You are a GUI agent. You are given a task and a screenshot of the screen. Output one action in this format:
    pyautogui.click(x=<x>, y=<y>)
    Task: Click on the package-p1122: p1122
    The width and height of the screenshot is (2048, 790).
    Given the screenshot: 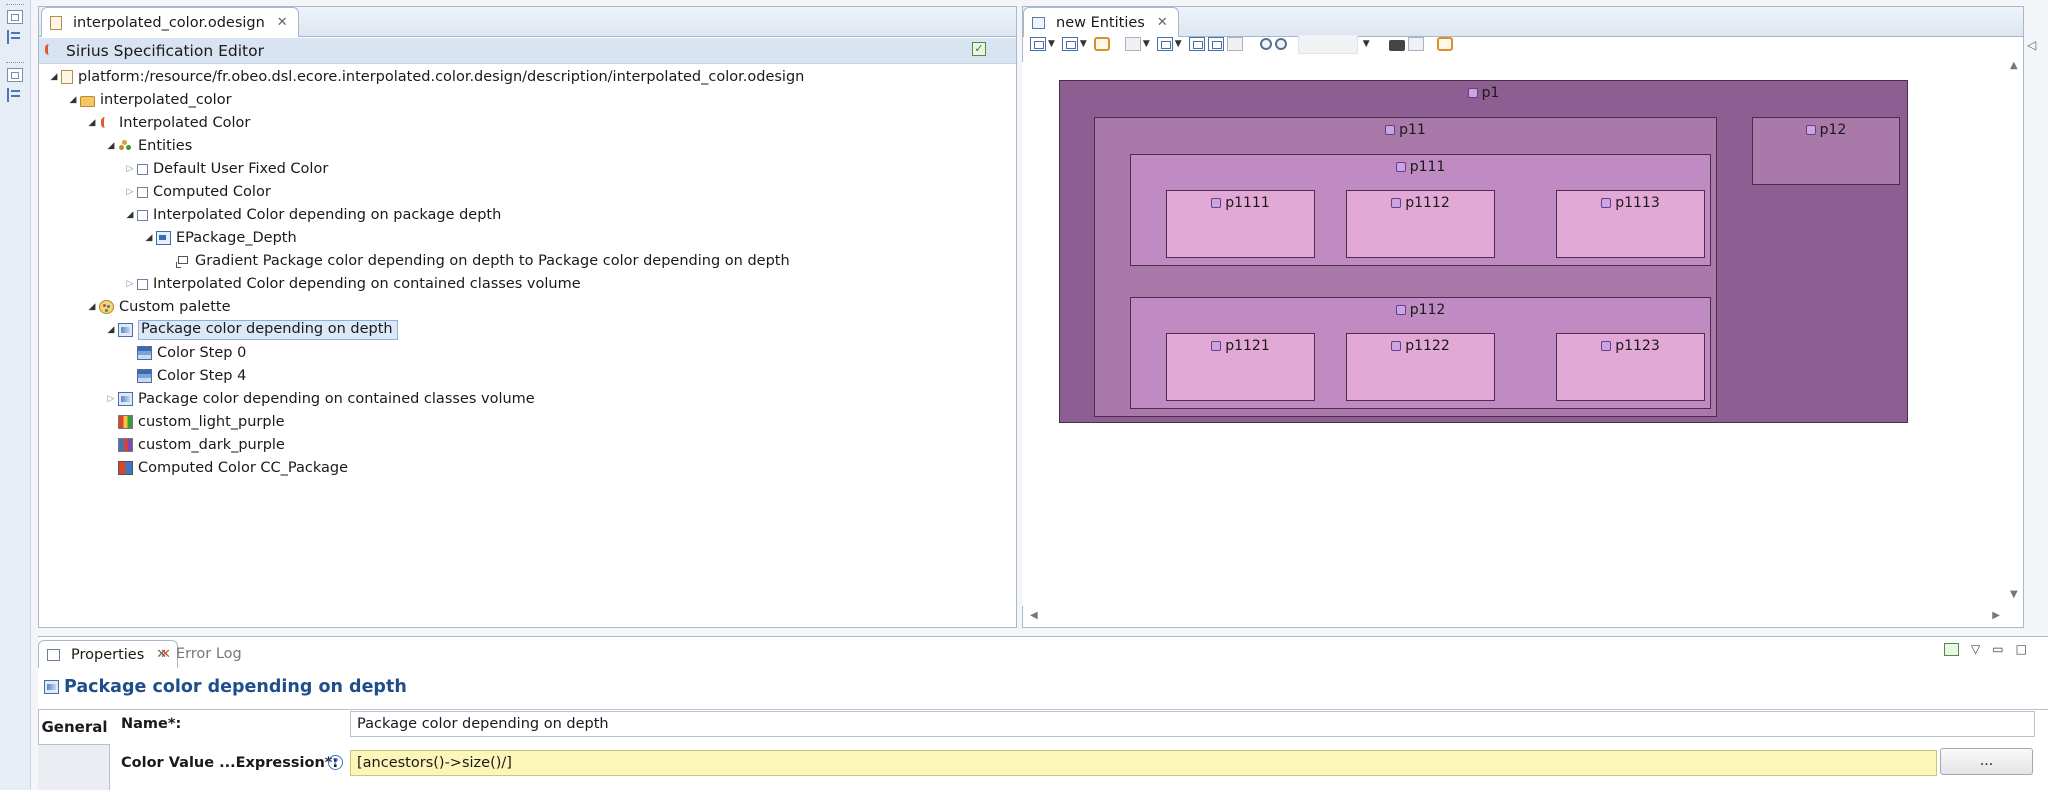 What is the action you would take?
    pyautogui.click(x=1420, y=367)
    